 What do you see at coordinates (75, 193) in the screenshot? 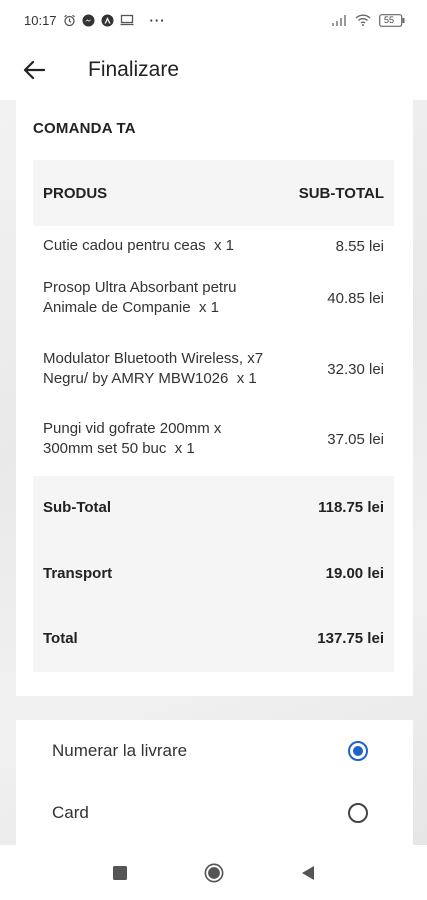
I see `column-product: PRODUS` at bounding box center [75, 193].